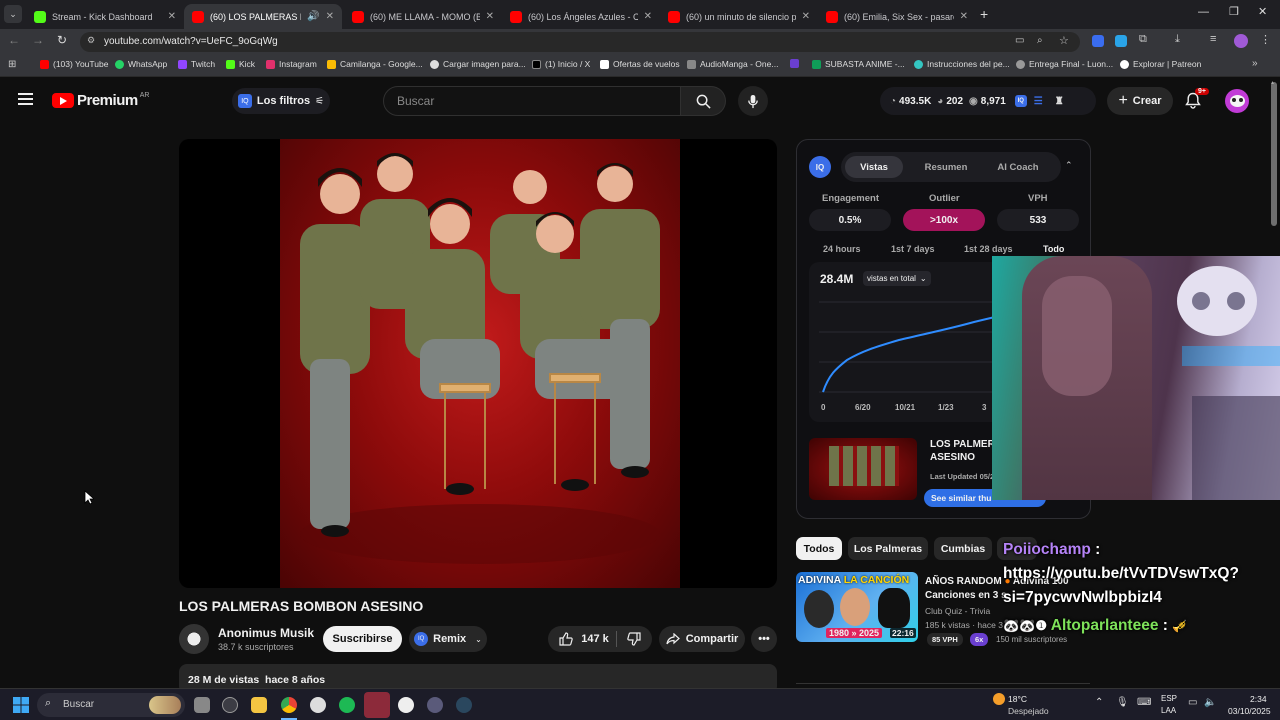 The width and height of the screenshot is (1280, 720). I want to click on channel-name: Anonimus Musik, so click(266, 633).